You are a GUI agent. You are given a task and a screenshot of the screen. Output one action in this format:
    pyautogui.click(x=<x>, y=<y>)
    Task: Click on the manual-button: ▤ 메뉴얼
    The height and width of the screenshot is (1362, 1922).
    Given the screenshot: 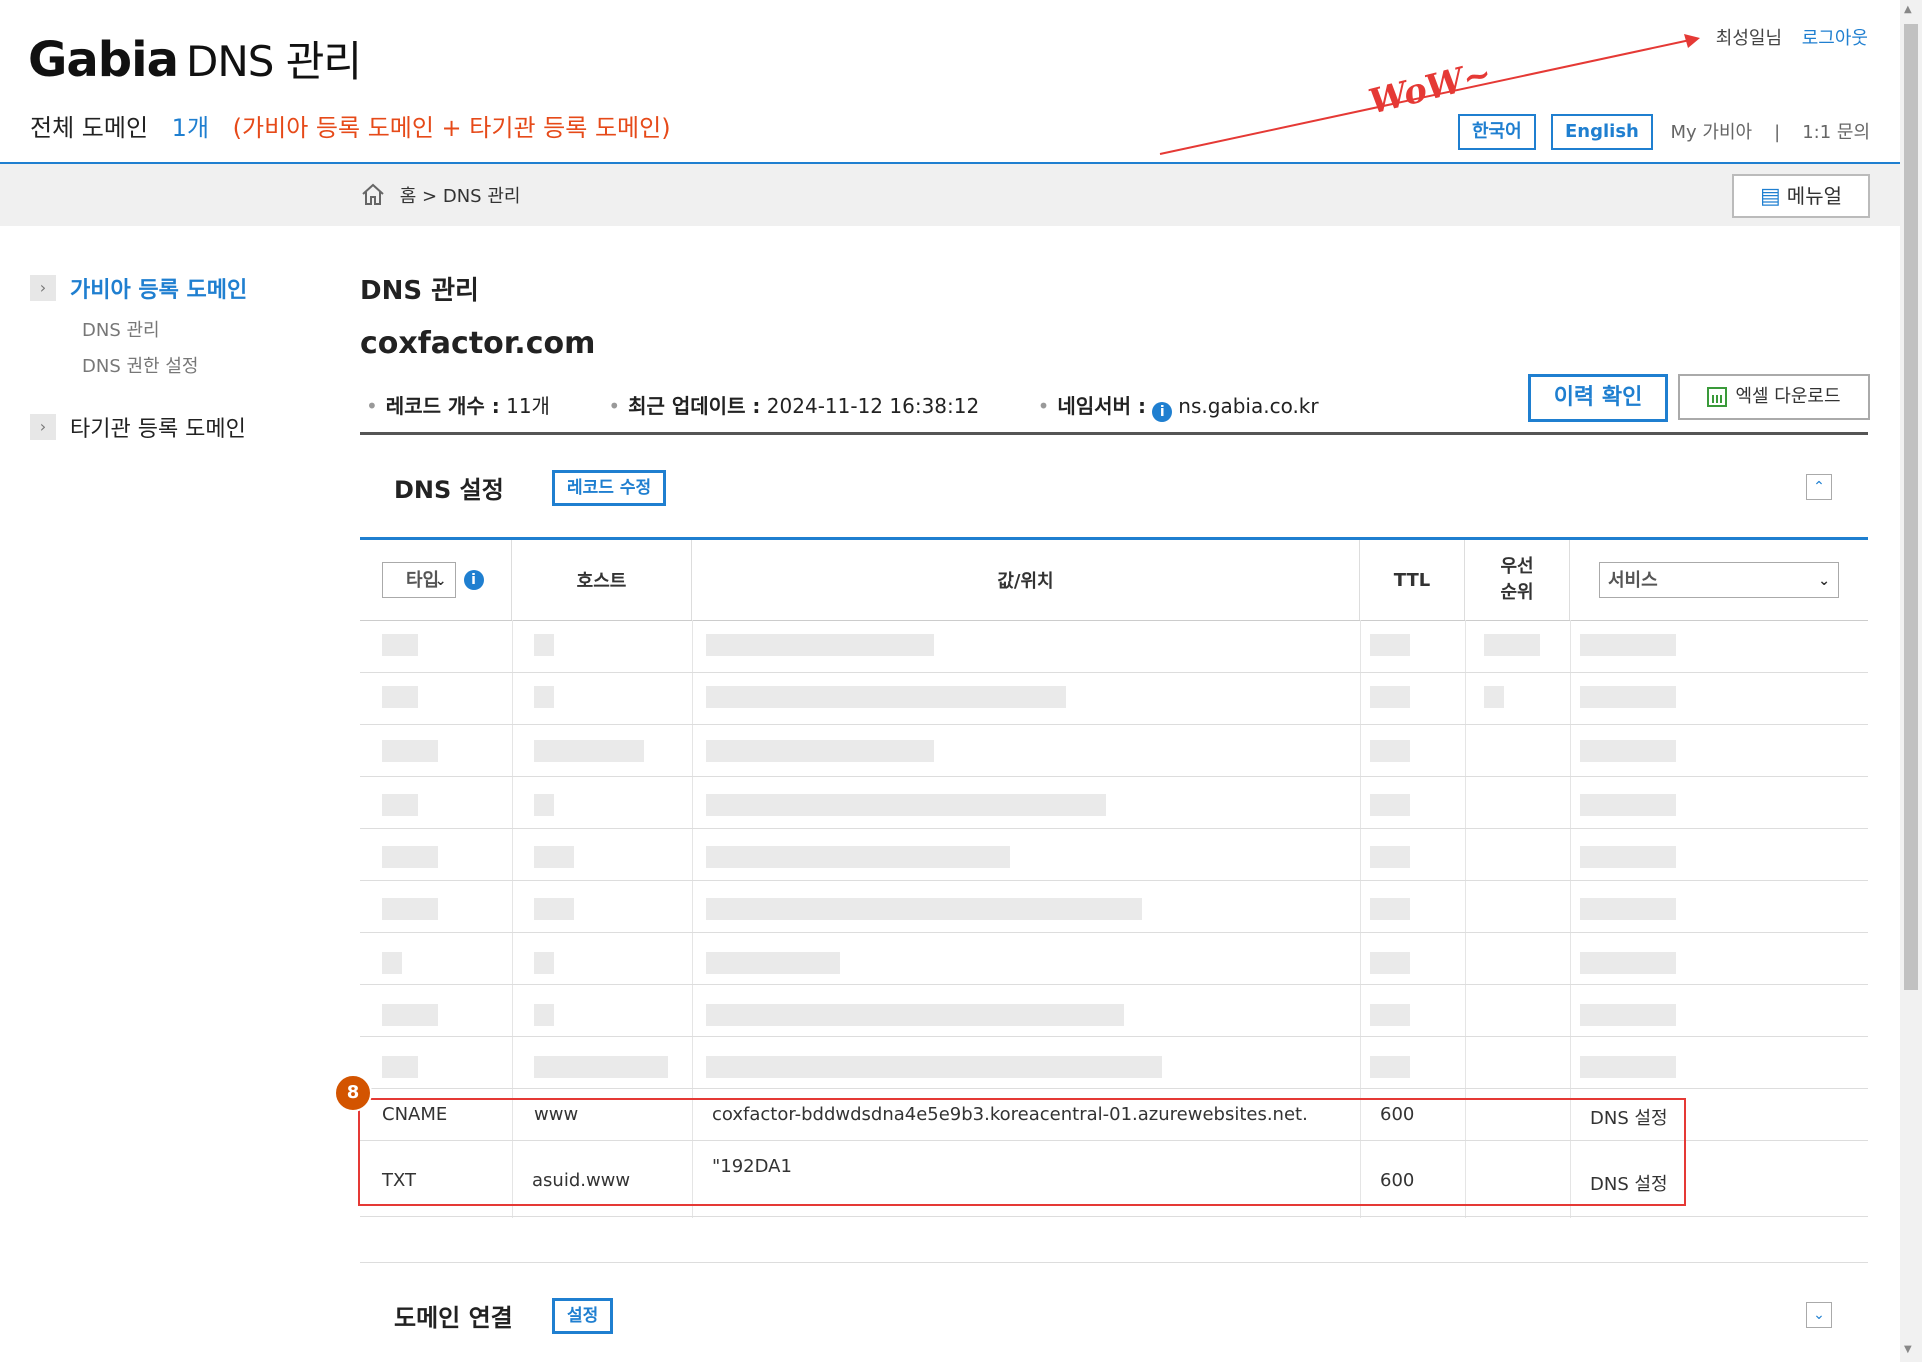 What is the action you would take?
    pyautogui.click(x=1801, y=196)
    